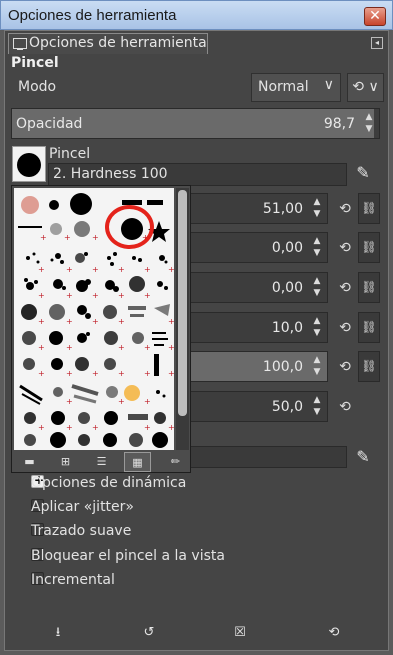 The width and height of the screenshot is (393, 655). What do you see at coordinates (196, 15) in the screenshot?
I see `window-titlebar: Opciones de herramienta ✕` at bounding box center [196, 15].